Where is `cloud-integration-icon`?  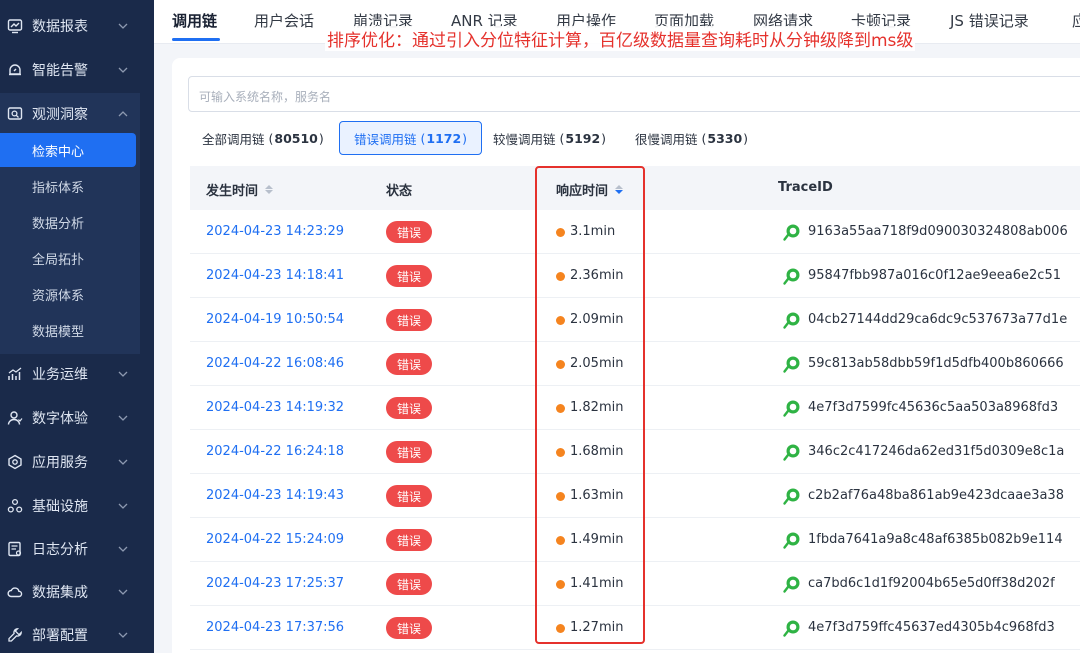 cloud-integration-icon is located at coordinates (15, 592).